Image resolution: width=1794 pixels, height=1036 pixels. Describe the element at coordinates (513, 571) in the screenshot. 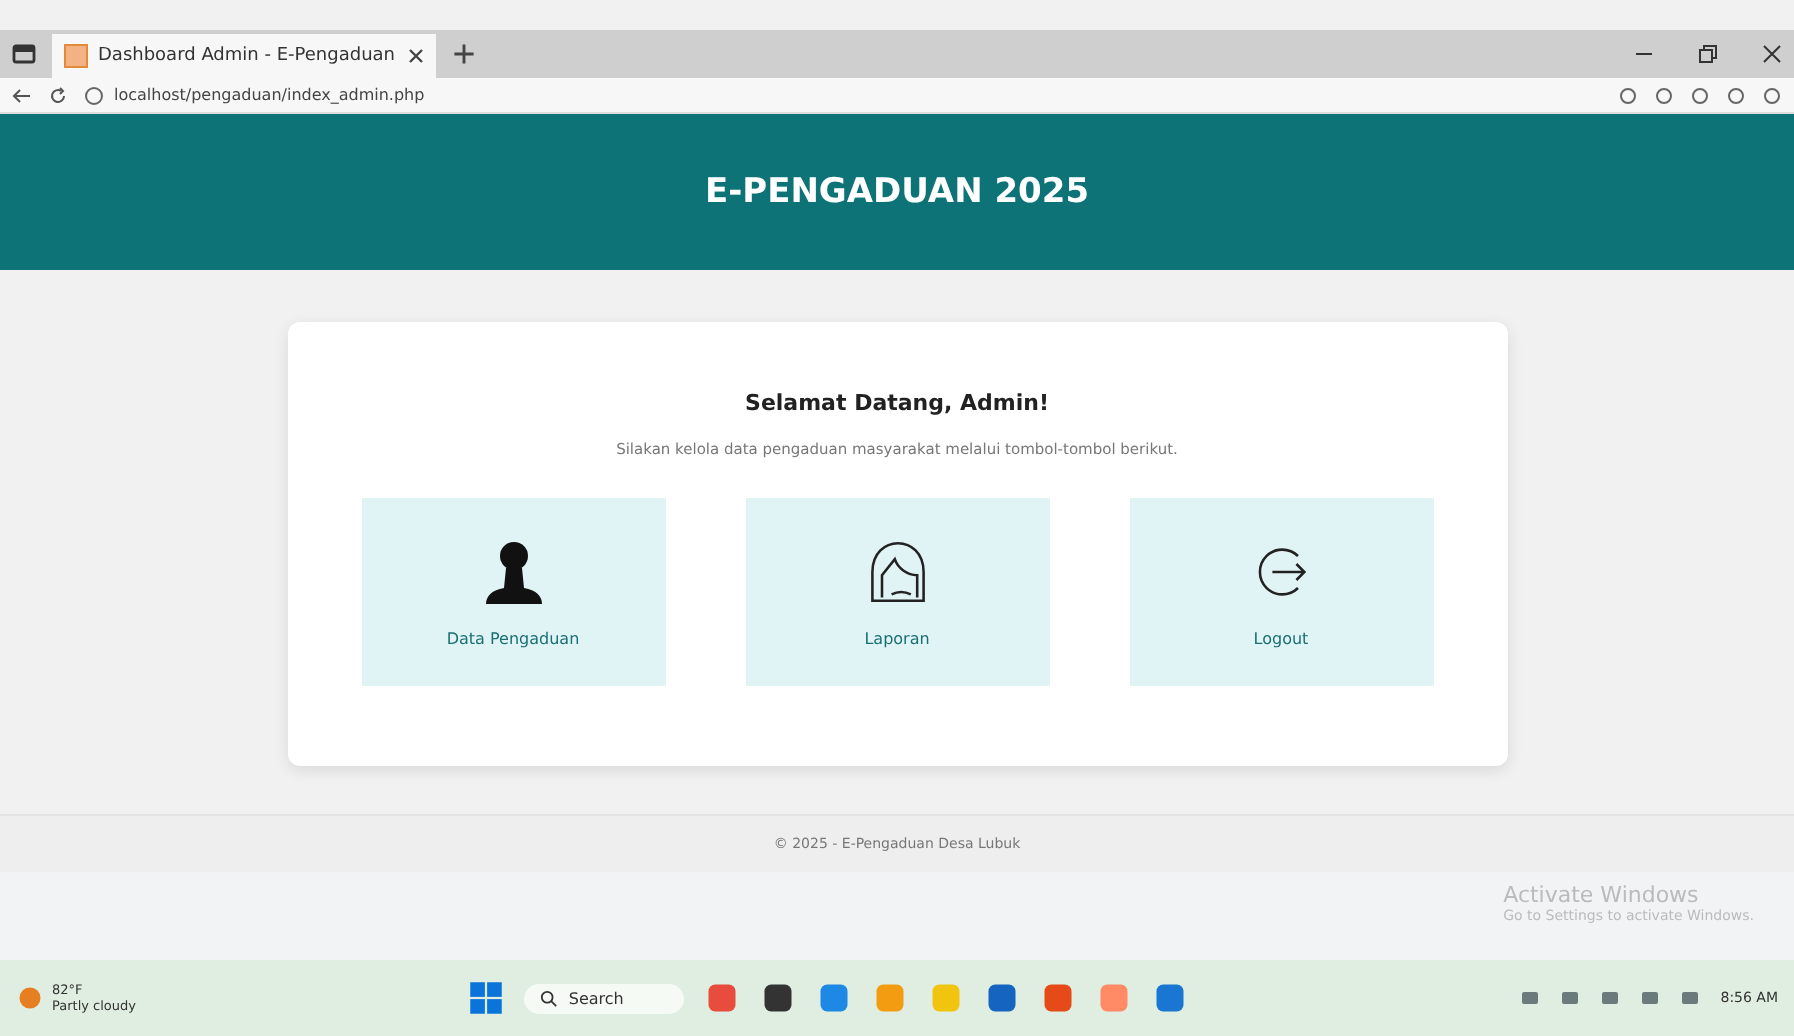

I see `person-icon` at that location.